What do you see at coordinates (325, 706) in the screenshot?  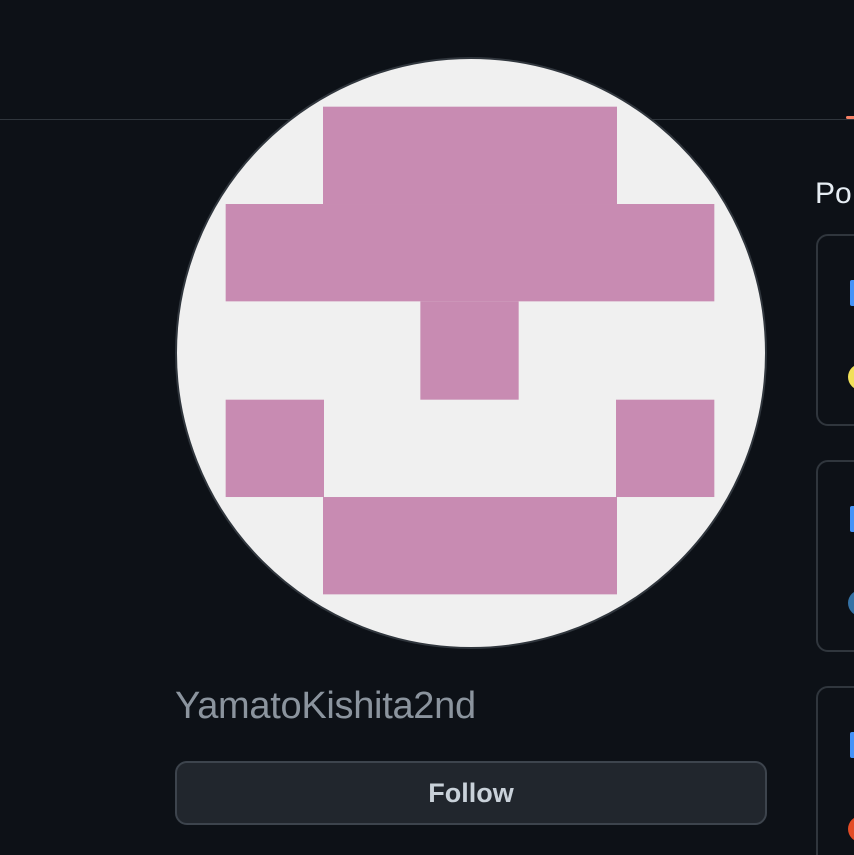 I see `profile-username: YamatoKishita2nd` at bounding box center [325, 706].